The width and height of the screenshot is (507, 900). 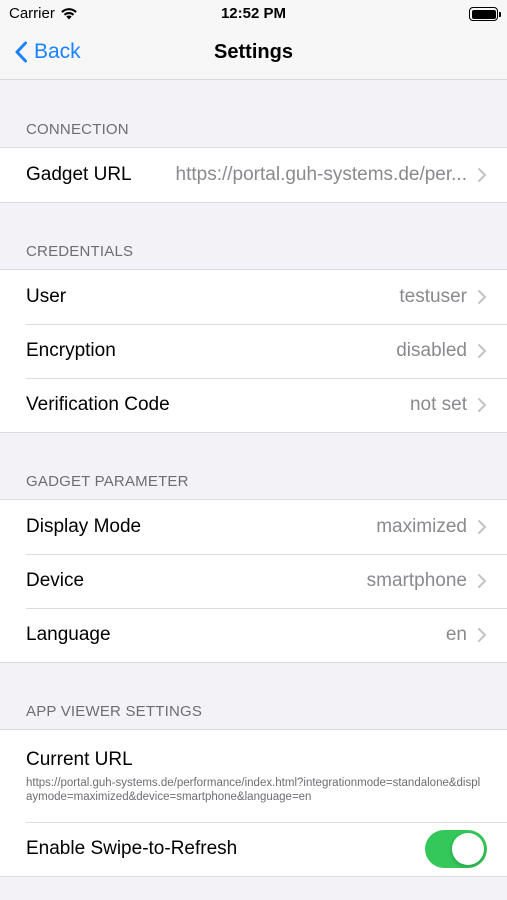 What do you see at coordinates (421, 526) in the screenshot?
I see `row-value: maximized` at bounding box center [421, 526].